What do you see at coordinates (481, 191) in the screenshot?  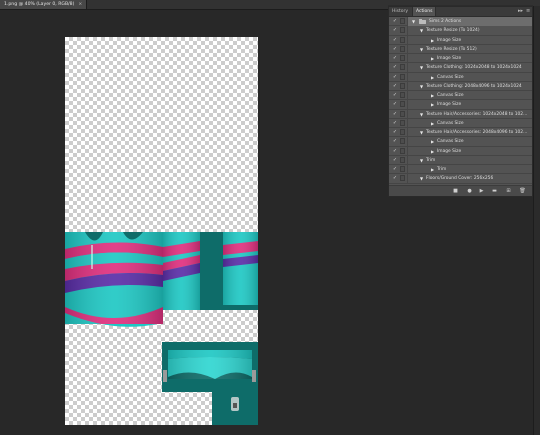 I see `play-button: ▶` at bounding box center [481, 191].